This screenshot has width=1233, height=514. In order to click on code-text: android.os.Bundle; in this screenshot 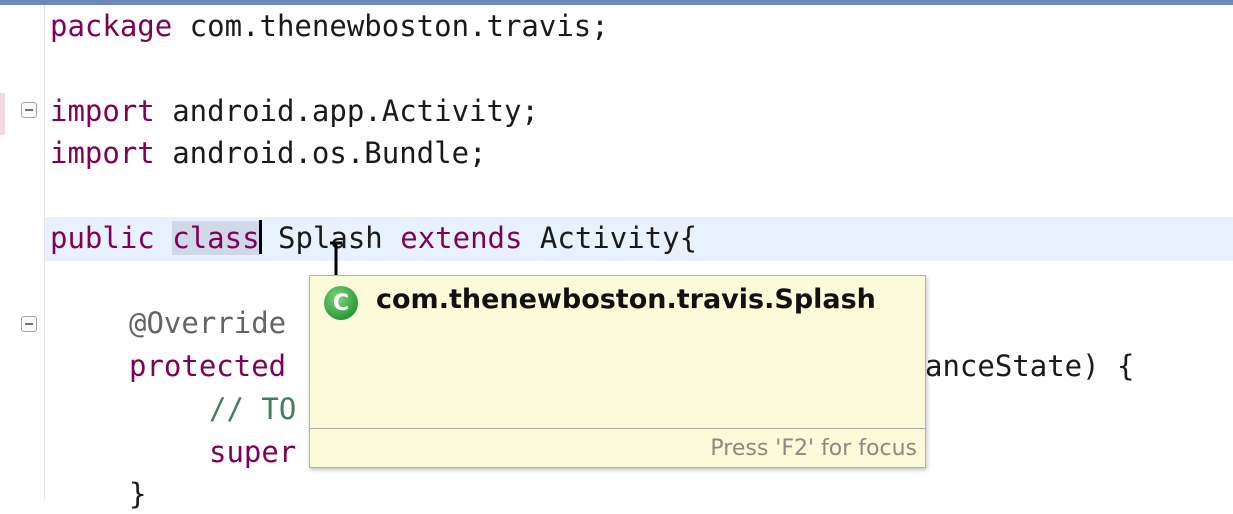, I will do `click(320, 153)`.